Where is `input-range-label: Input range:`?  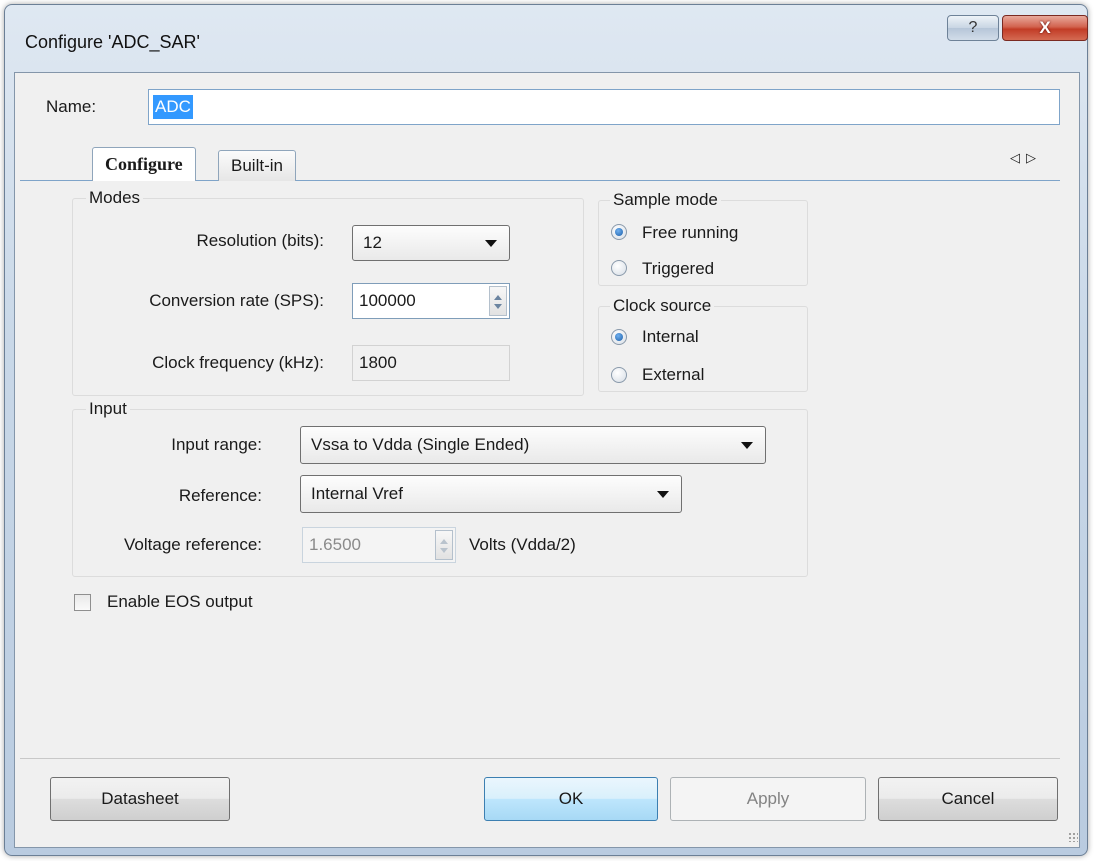 input-range-label: Input range: is located at coordinates (216, 444).